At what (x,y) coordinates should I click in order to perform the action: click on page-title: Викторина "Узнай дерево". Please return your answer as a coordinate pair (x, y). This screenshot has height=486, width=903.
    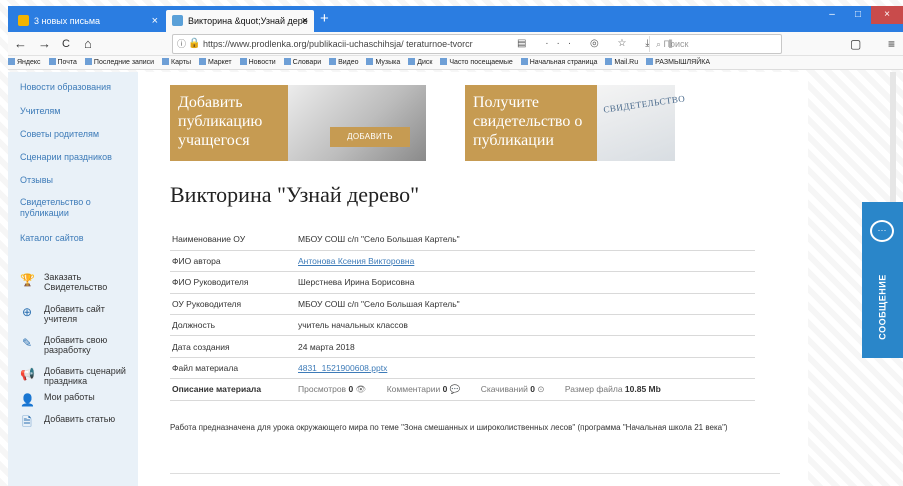
    Looking at the image, I should click on (295, 194).